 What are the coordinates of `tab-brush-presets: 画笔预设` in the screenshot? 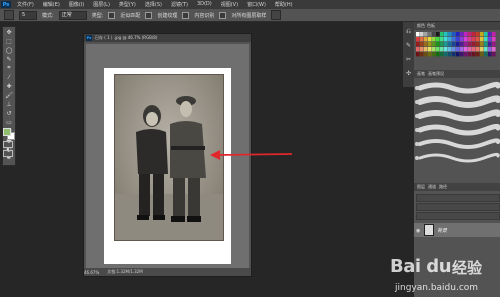 It's located at (436, 74).